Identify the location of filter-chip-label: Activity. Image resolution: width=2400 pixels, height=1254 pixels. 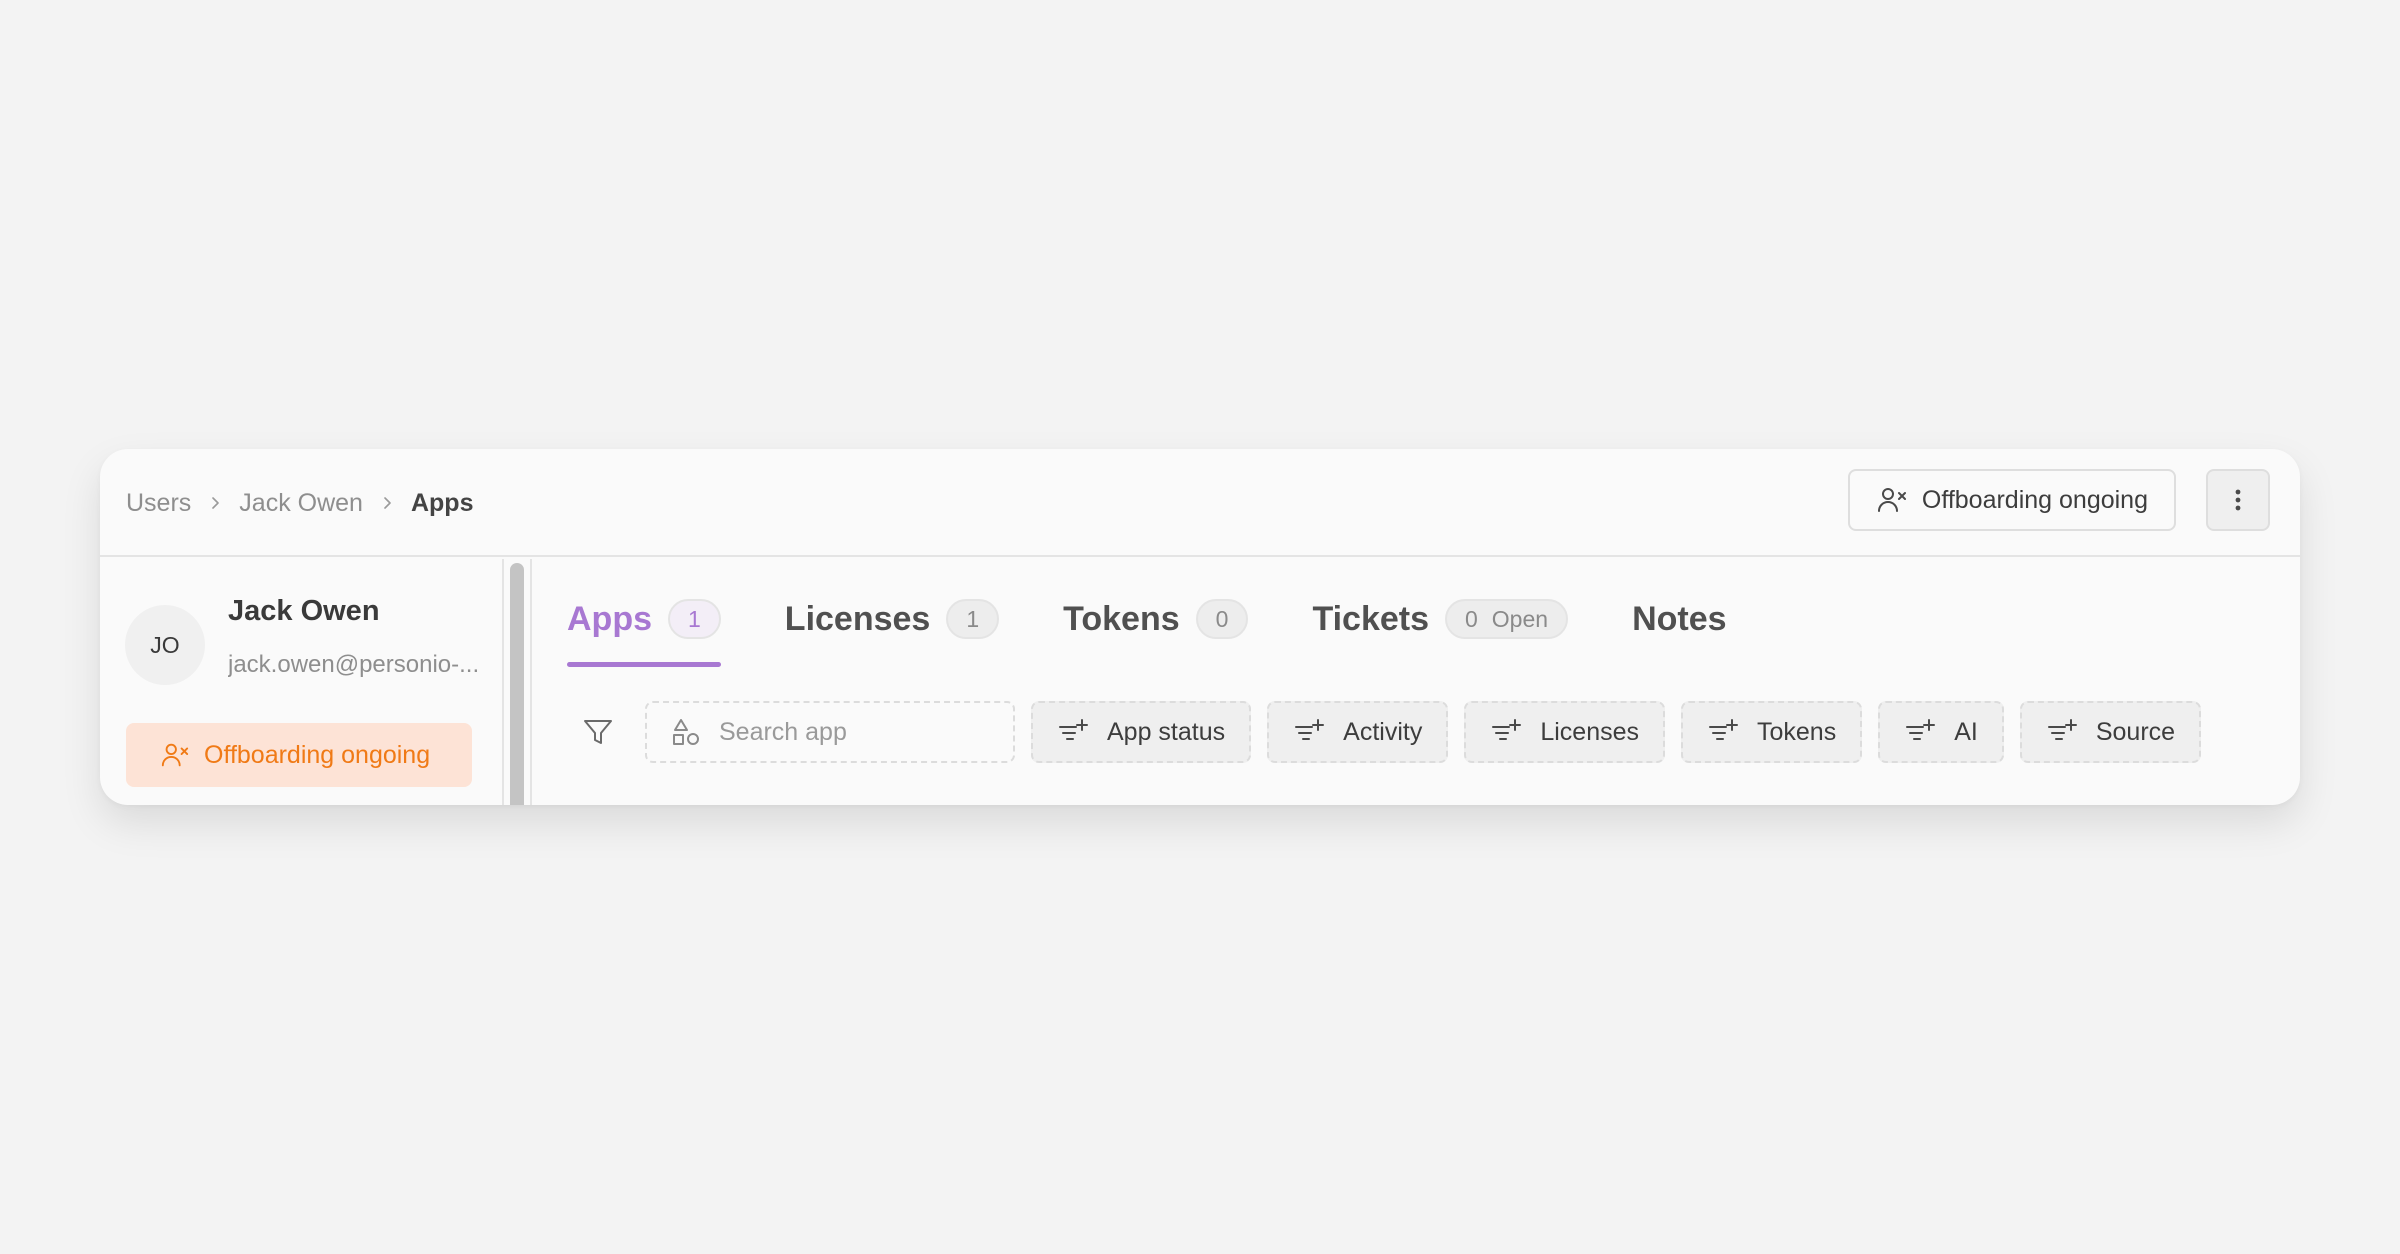
(1383, 731).